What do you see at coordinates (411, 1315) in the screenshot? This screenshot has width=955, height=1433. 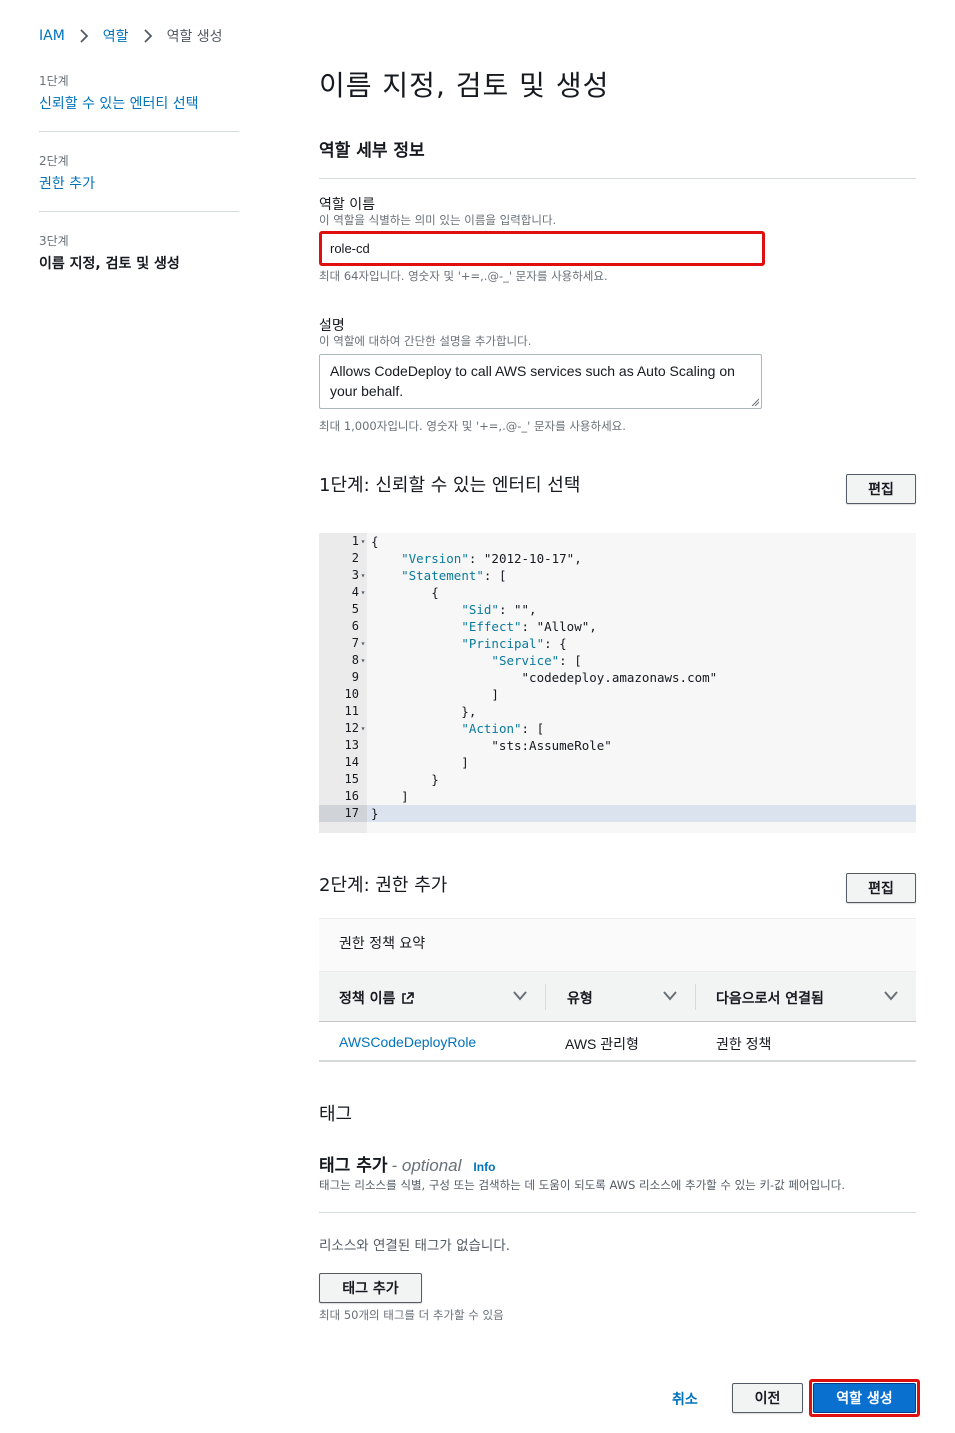 I see `tag-limit-hint: 최대 50개의 태그를 더 추가할 수 있음` at bounding box center [411, 1315].